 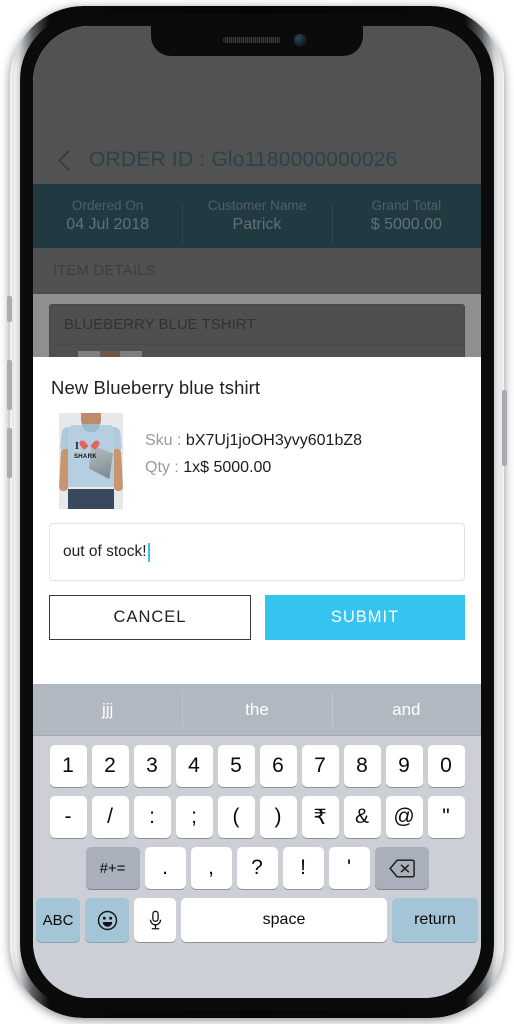 What do you see at coordinates (278, 766) in the screenshot?
I see `key-6: 6` at bounding box center [278, 766].